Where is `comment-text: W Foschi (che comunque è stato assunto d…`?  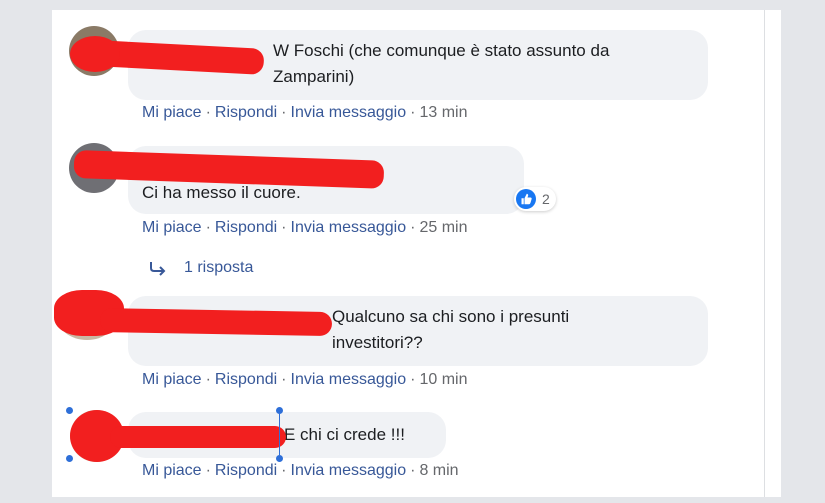
comment-text: W Foschi (che comunque è stato assunto d… is located at coordinates (441, 63).